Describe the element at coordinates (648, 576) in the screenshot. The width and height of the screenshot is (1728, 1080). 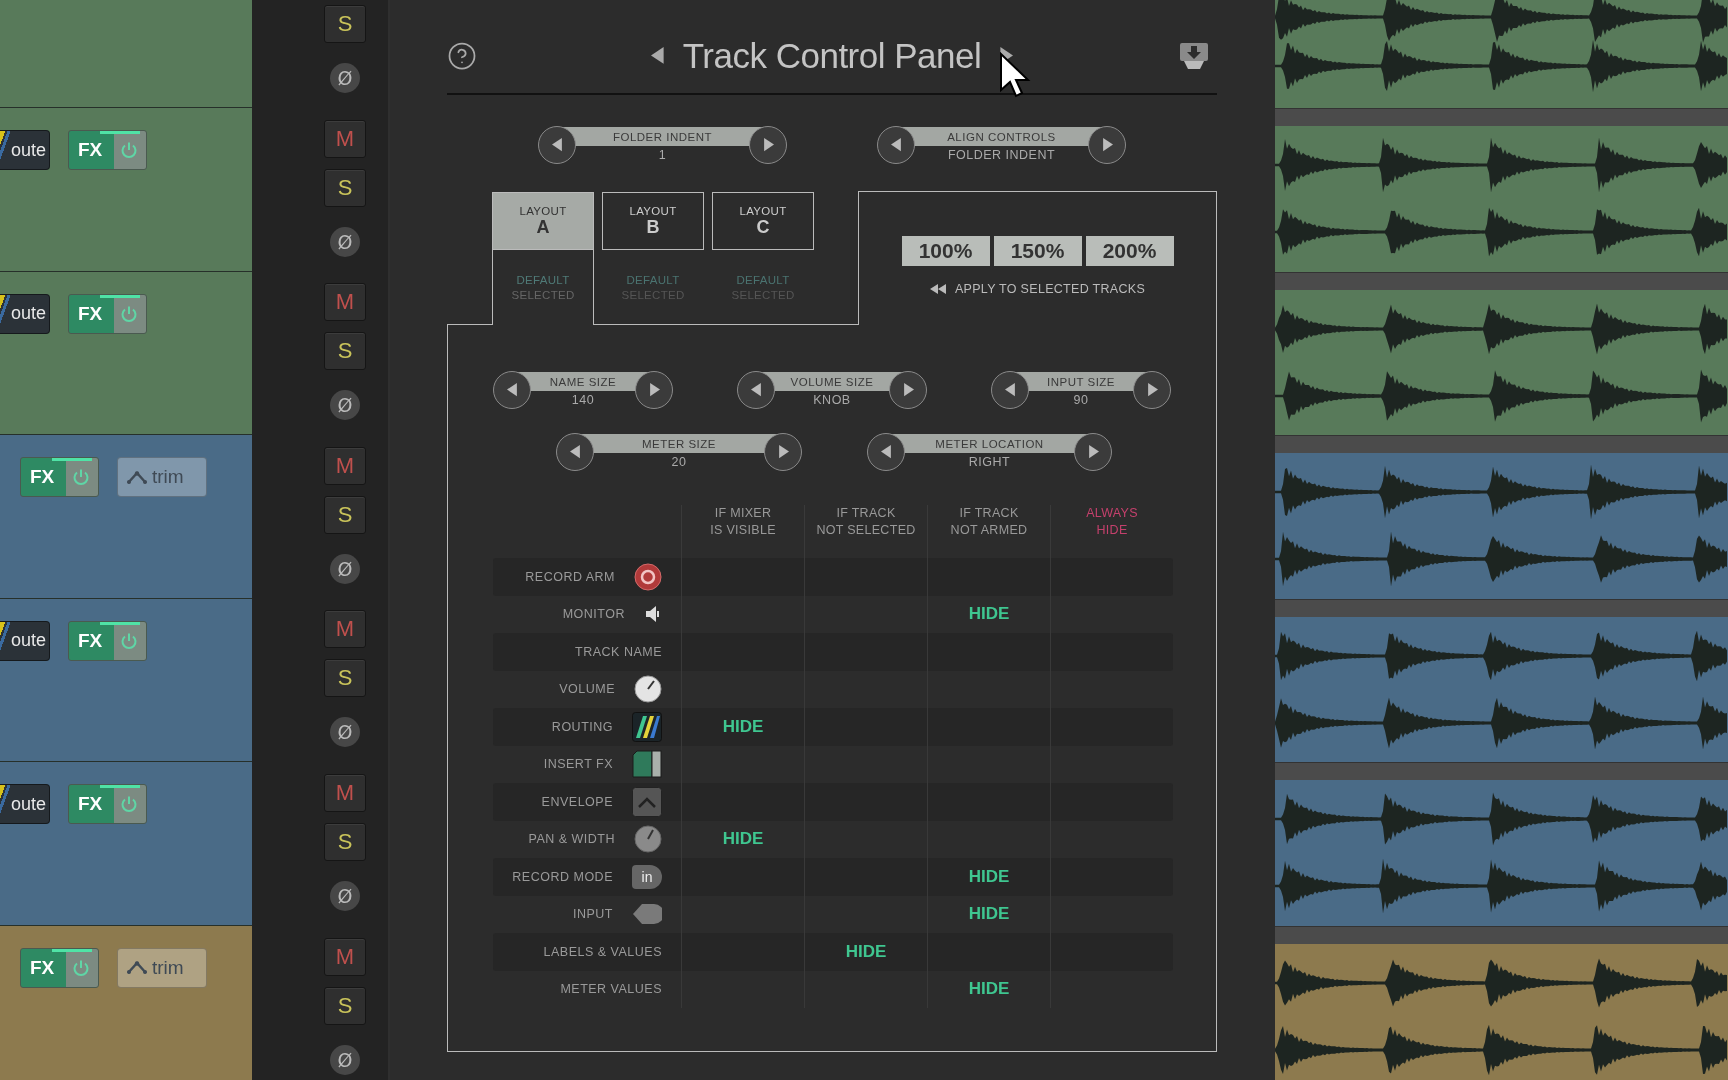
I see `record-icon` at that location.